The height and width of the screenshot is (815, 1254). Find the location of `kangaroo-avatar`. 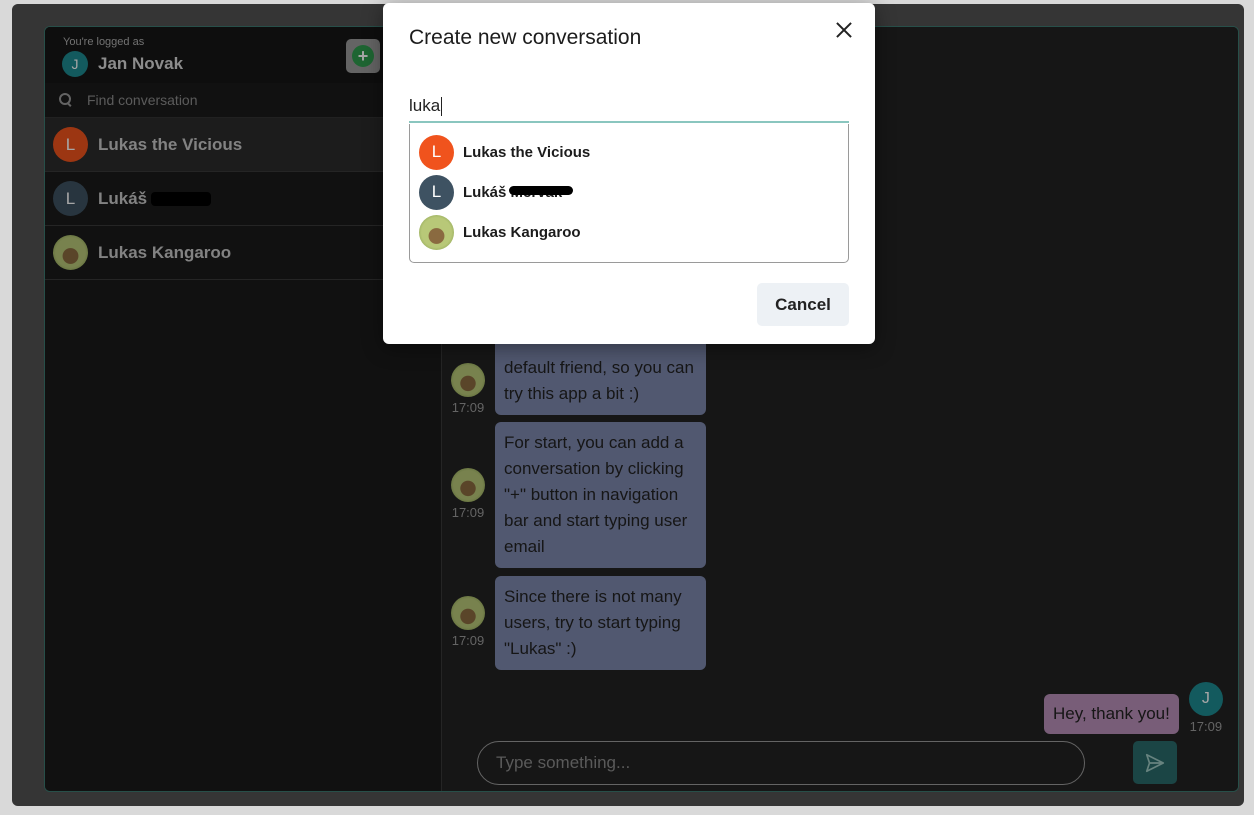

kangaroo-avatar is located at coordinates (436, 232).